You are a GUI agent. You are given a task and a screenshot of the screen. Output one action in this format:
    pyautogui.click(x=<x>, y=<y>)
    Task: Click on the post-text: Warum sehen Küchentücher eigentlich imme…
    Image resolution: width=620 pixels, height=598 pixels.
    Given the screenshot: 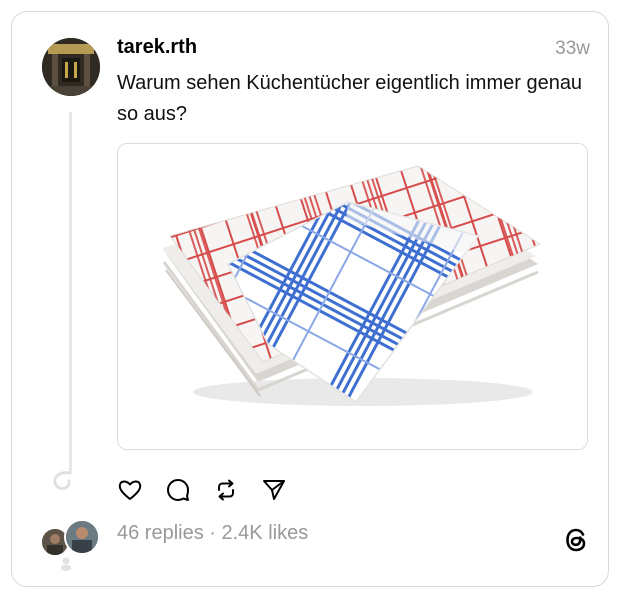 What is the action you would take?
    pyautogui.click(x=350, y=98)
    